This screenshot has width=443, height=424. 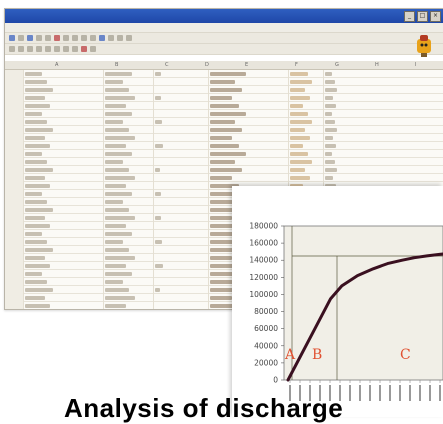 What do you see at coordinates (39, 49) in the screenshot?
I see `underline-icon` at bounding box center [39, 49].